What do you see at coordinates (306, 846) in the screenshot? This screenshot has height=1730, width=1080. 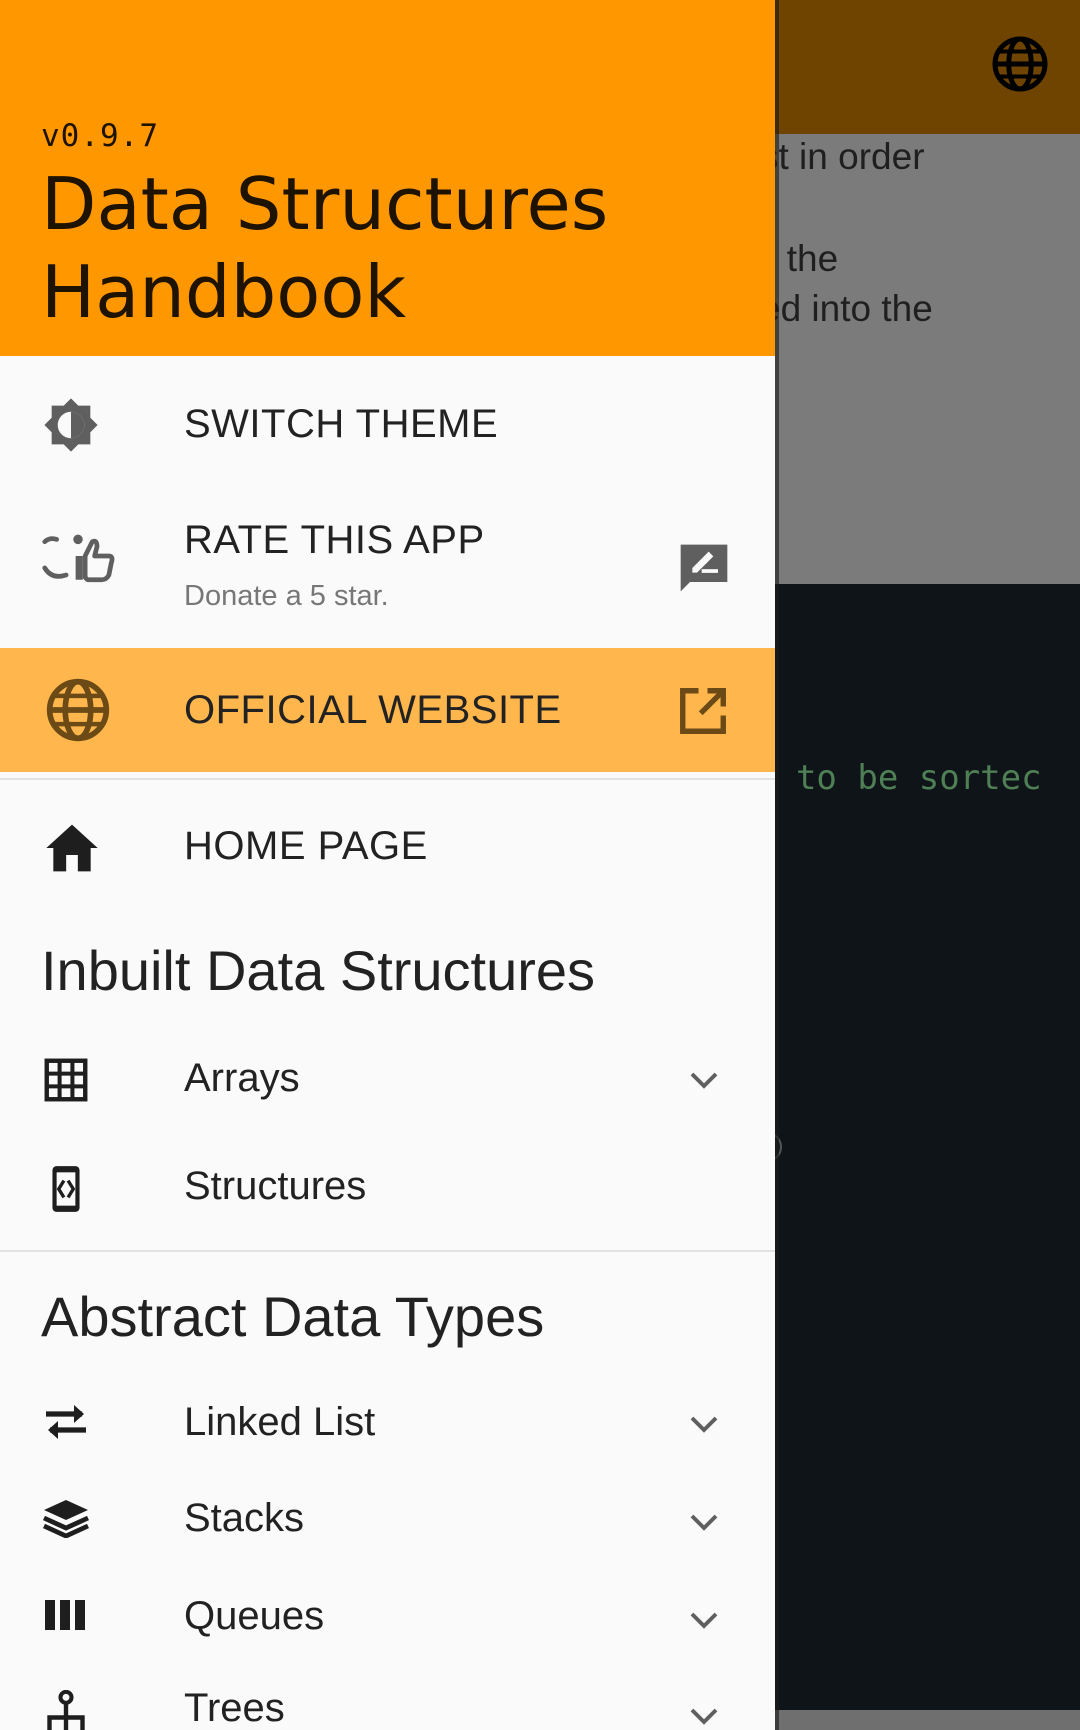 I see `home-page-label: HOME PAGE` at bounding box center [306, 846].